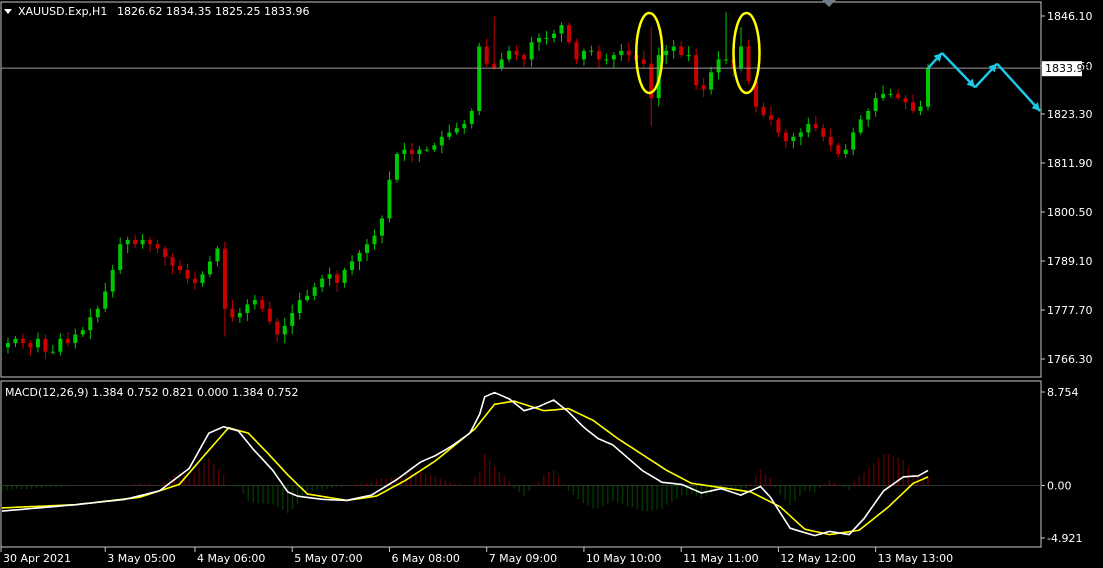 This screenshot has height=568, width=1103. Describe the element at coordinates (1066, 69) in the screenshot. I see `current-price-box: 1833.96` at that location.